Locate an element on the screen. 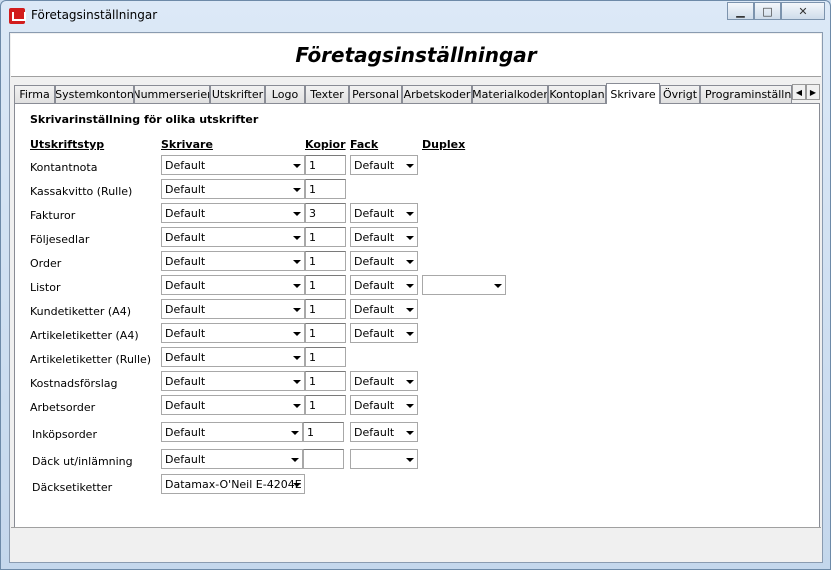  copies-input is located at coordinates (323, 459).